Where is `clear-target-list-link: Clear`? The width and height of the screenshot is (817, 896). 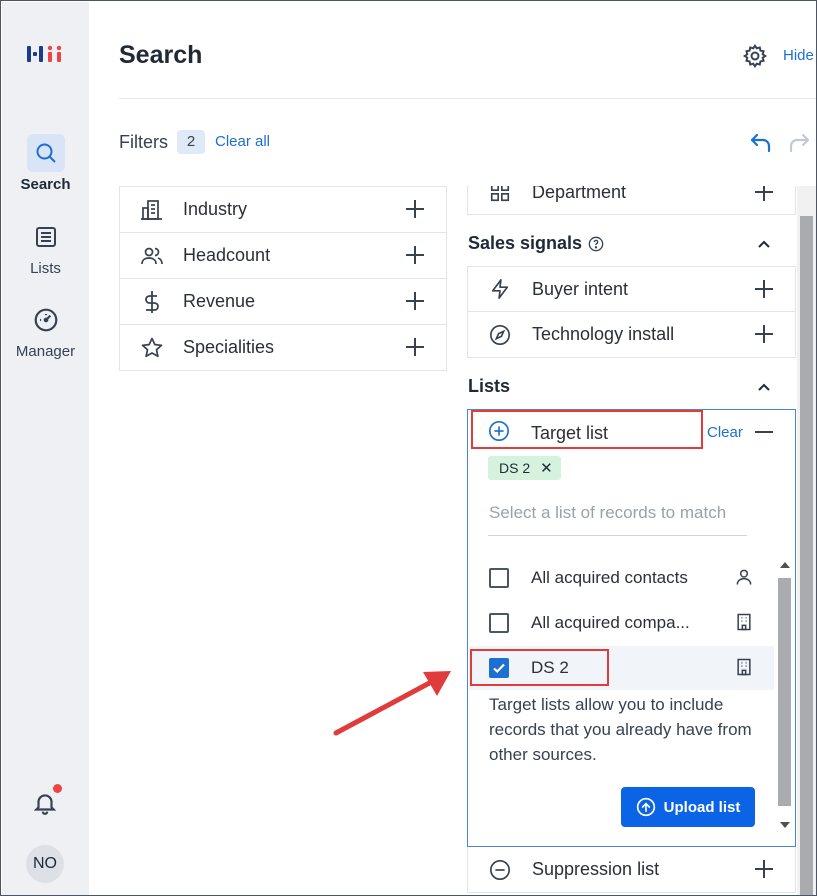
clear-target-list-link: Clear is located at coordinates (725, 432).